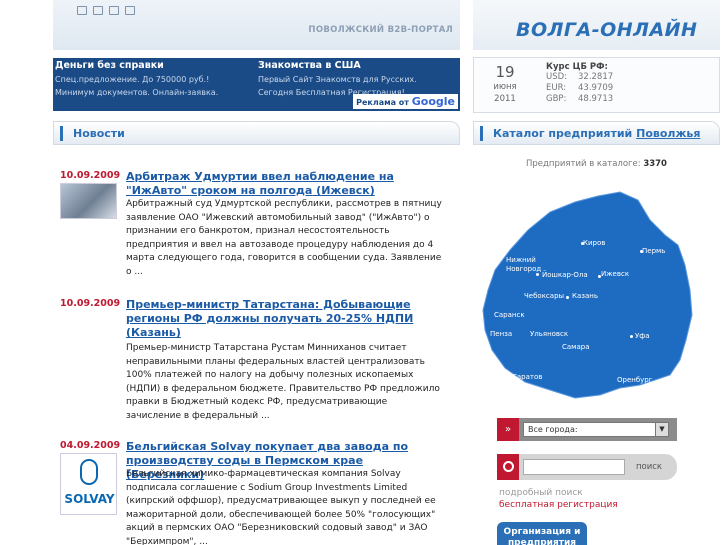 The height and width of the screenshot is (545, 727). I want to click on catalog-section-header: Каталог предприятий Поволжья, so click(596, 133).